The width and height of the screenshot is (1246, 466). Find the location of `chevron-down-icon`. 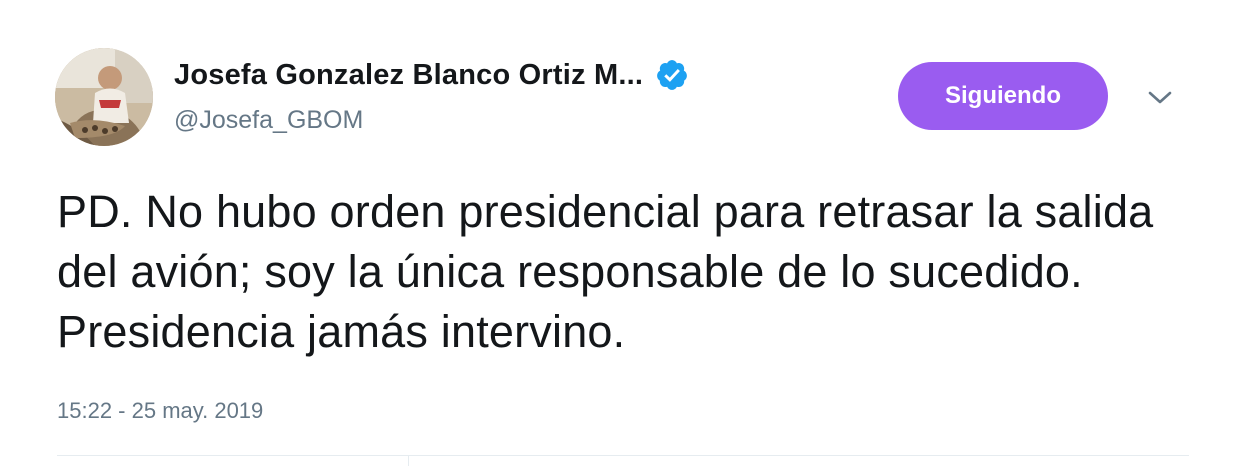

chevron-down-icon is located at coordinates (1160, 97).